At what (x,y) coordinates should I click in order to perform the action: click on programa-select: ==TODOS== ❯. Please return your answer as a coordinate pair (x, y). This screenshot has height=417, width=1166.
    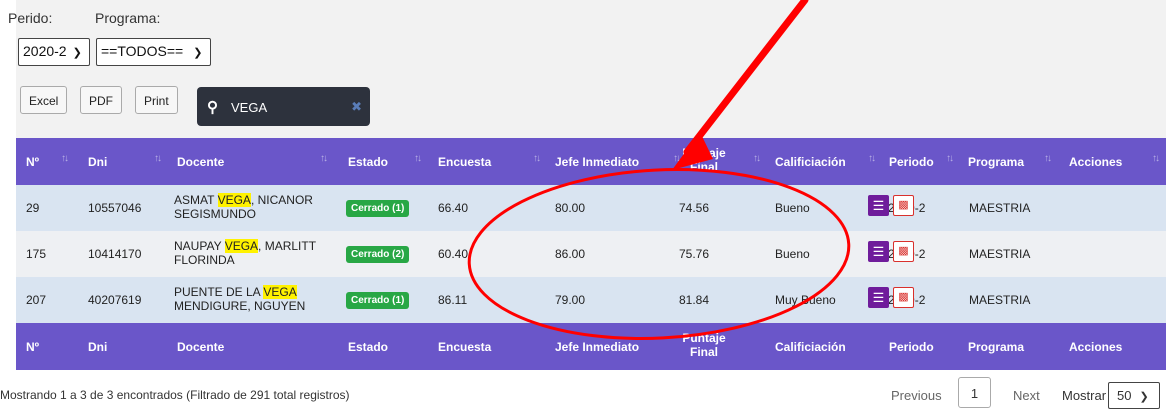
    Looking at the image, I should click on (153, 52).